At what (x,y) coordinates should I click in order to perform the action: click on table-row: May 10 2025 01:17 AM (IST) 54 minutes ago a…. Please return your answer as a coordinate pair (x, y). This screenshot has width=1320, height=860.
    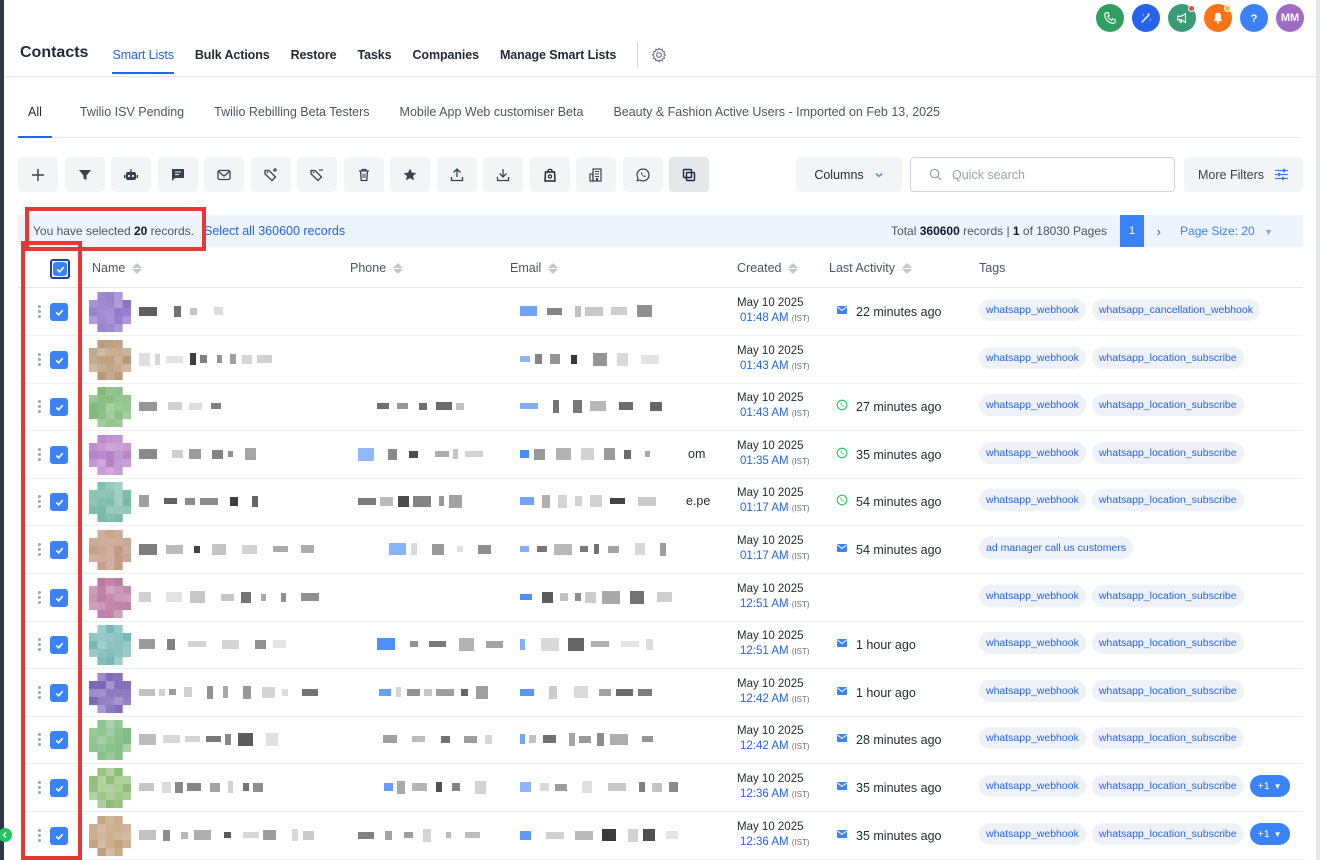
    Looking at the image, I should click on (660, 550).